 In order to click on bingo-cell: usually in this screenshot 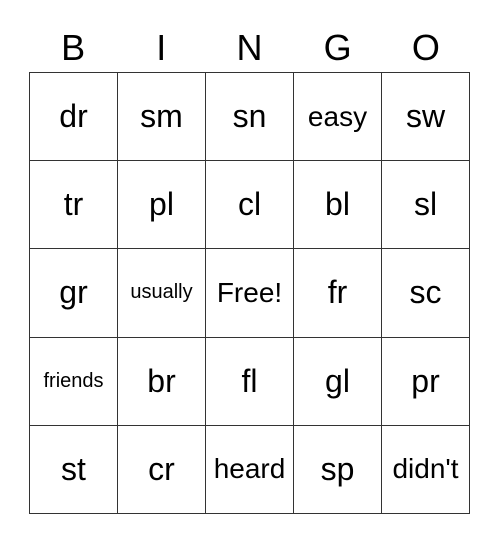, I will do `click(162, 293)`.